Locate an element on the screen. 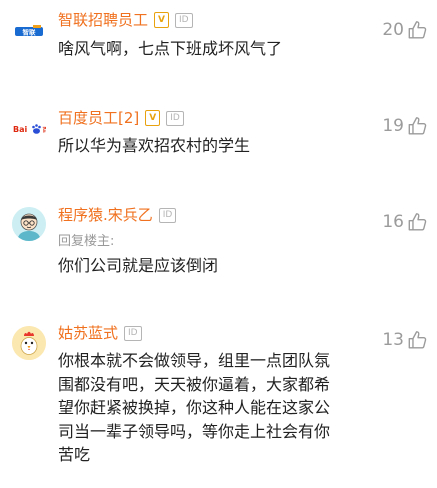  baidu-logo-icon: Bai 百 is located at coordinates (30, 129).